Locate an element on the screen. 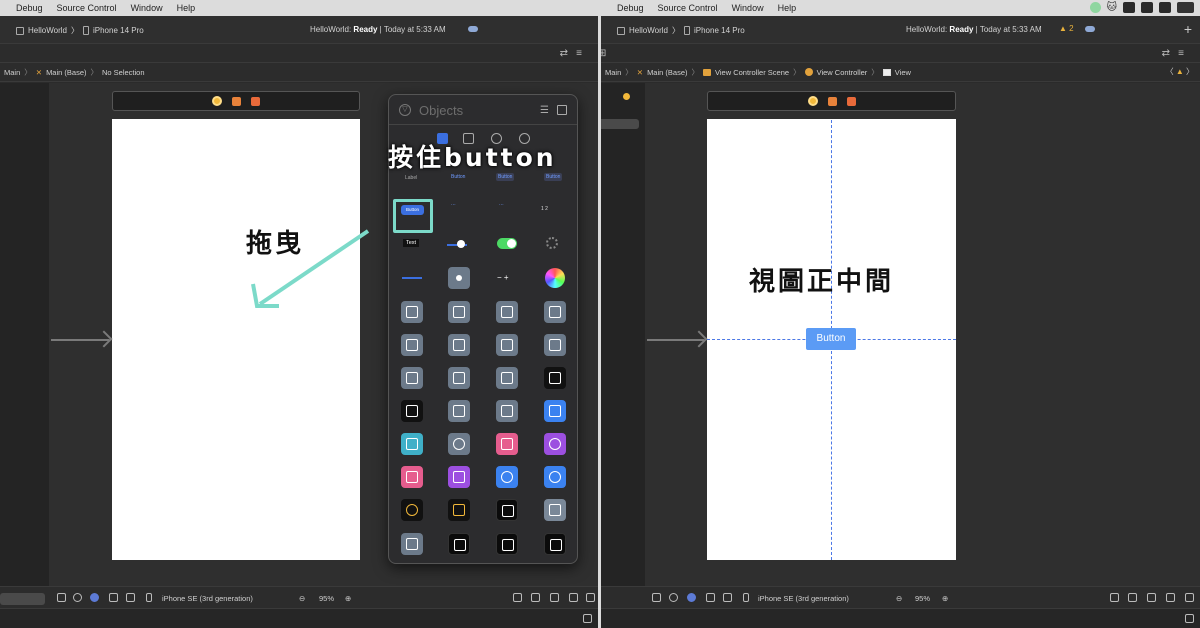 The width and height of the screenshot is (1200, 628). issue-navigator-arrows: 〈 ▲ 〉 is located at coordinates (1180, 71).